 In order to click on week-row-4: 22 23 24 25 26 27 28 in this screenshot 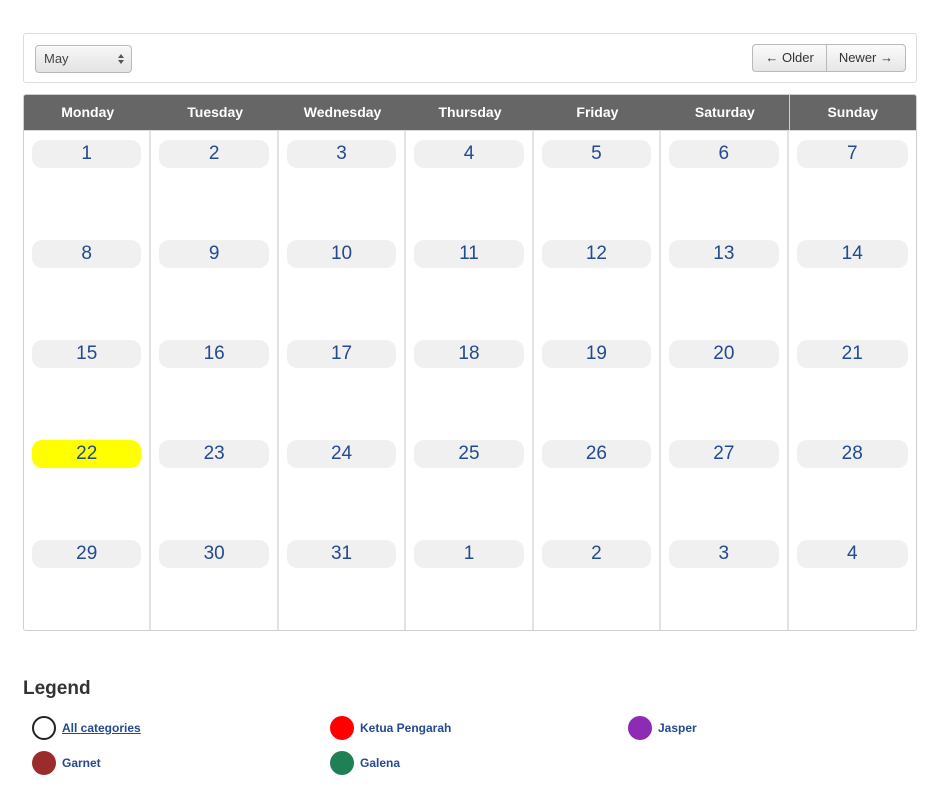, I will do `click(470, 480)`.